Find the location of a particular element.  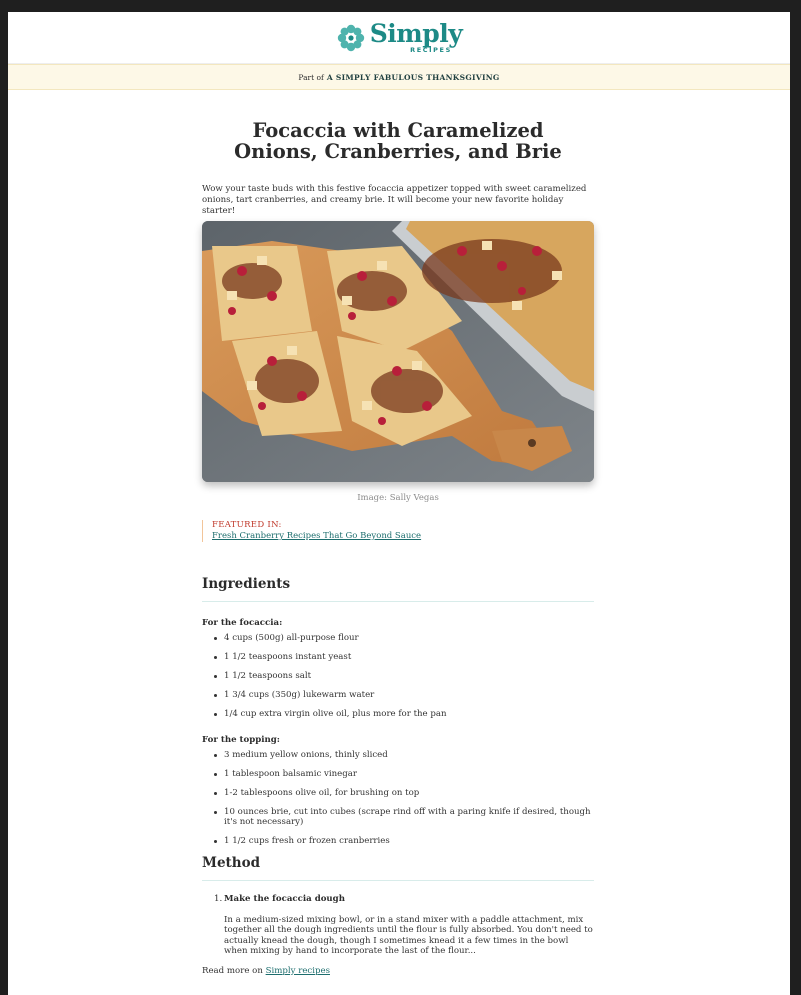

banner-link: A SIMPLY FABULOUS THANKSGIVING is located at coordinates (413, 77).